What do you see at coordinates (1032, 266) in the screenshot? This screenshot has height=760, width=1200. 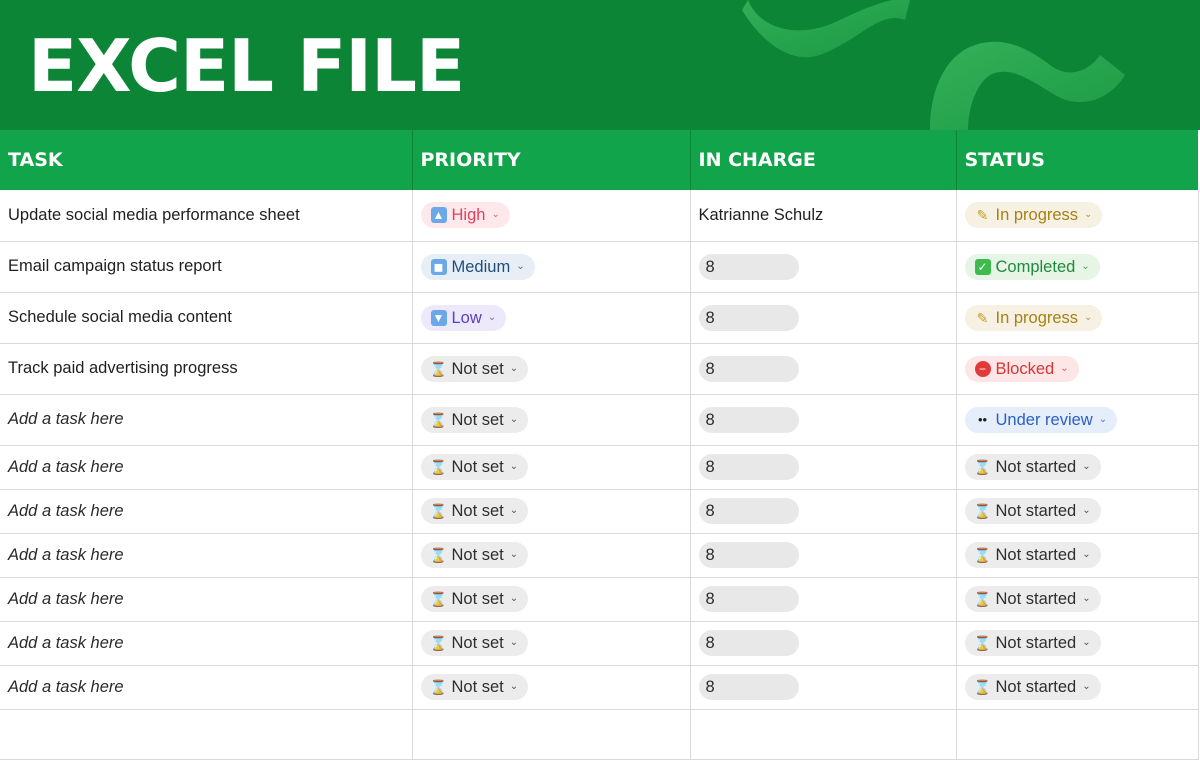 I see `status-dropdown: ✓ Completed ⌄` at bounding box center [1032, 266].